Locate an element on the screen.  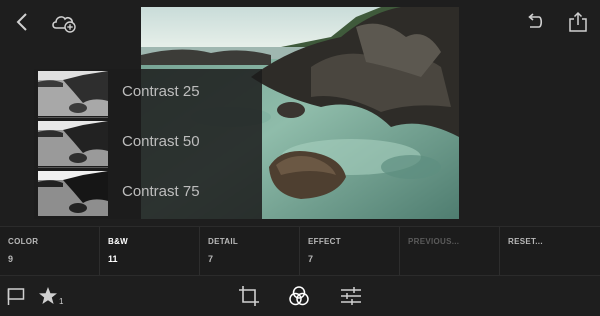
crop-icon is located at coordinates (249, 296).